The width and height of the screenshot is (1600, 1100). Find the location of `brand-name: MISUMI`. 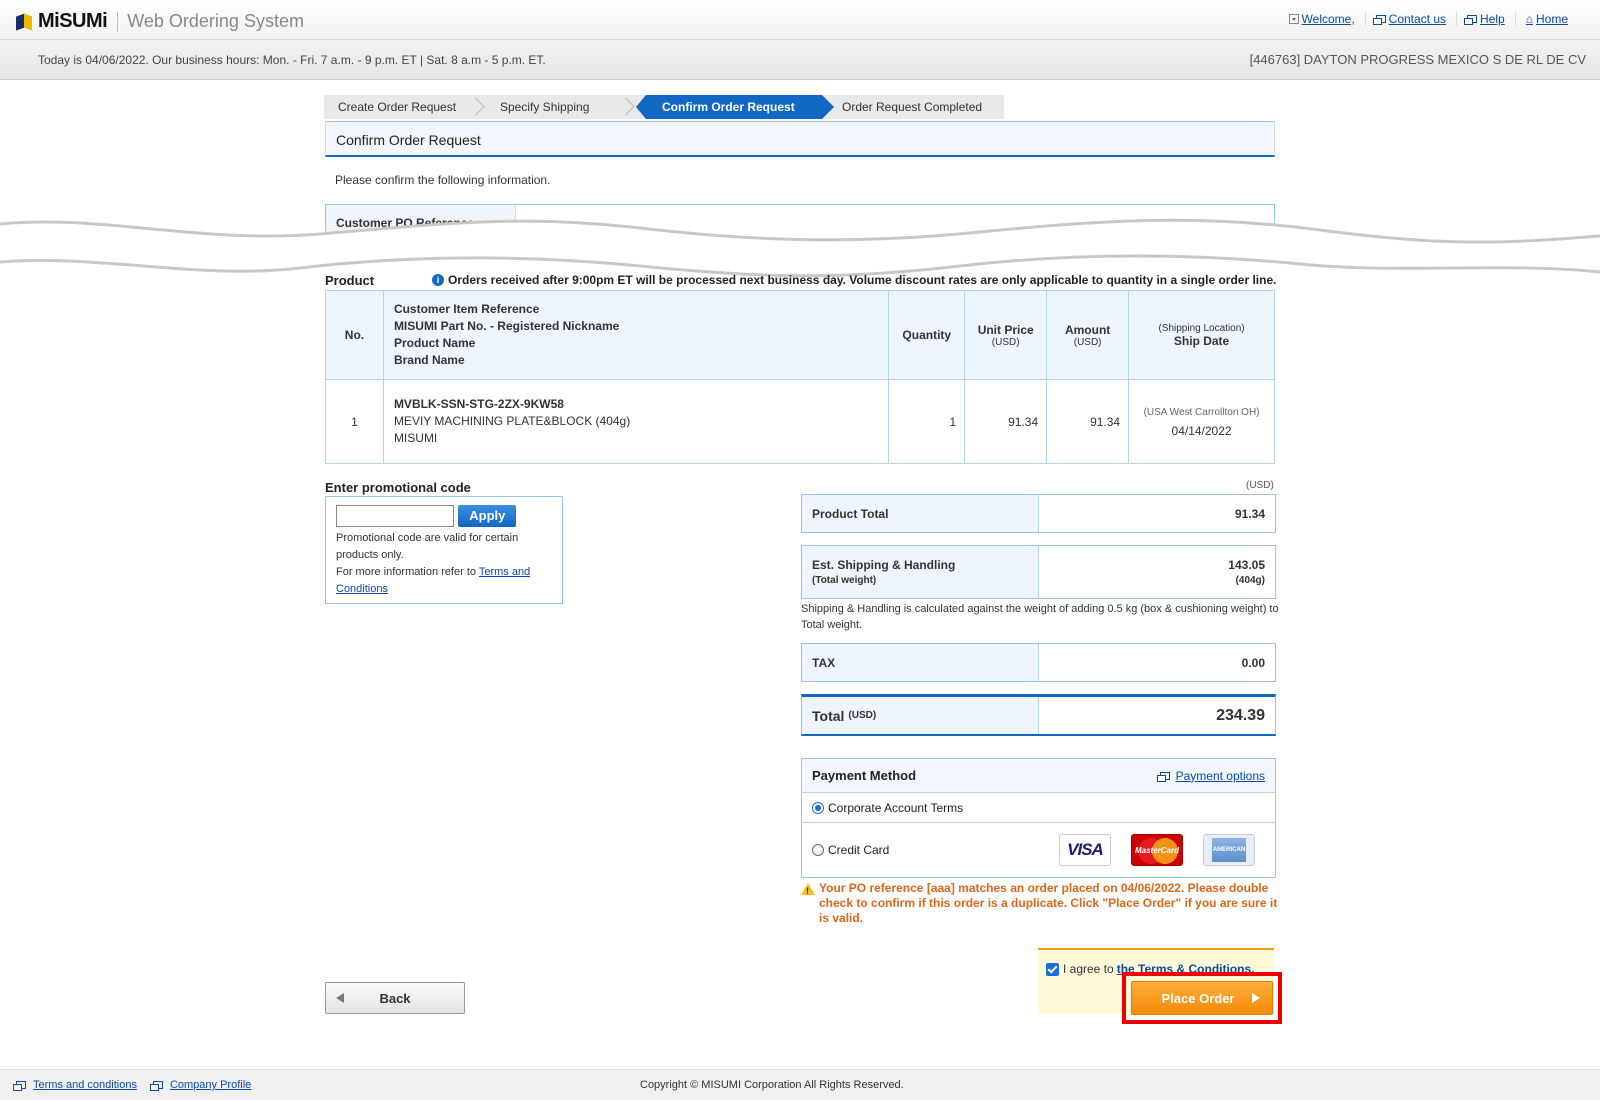

brand-name: MISUMI is located at coordinates (415, 438).